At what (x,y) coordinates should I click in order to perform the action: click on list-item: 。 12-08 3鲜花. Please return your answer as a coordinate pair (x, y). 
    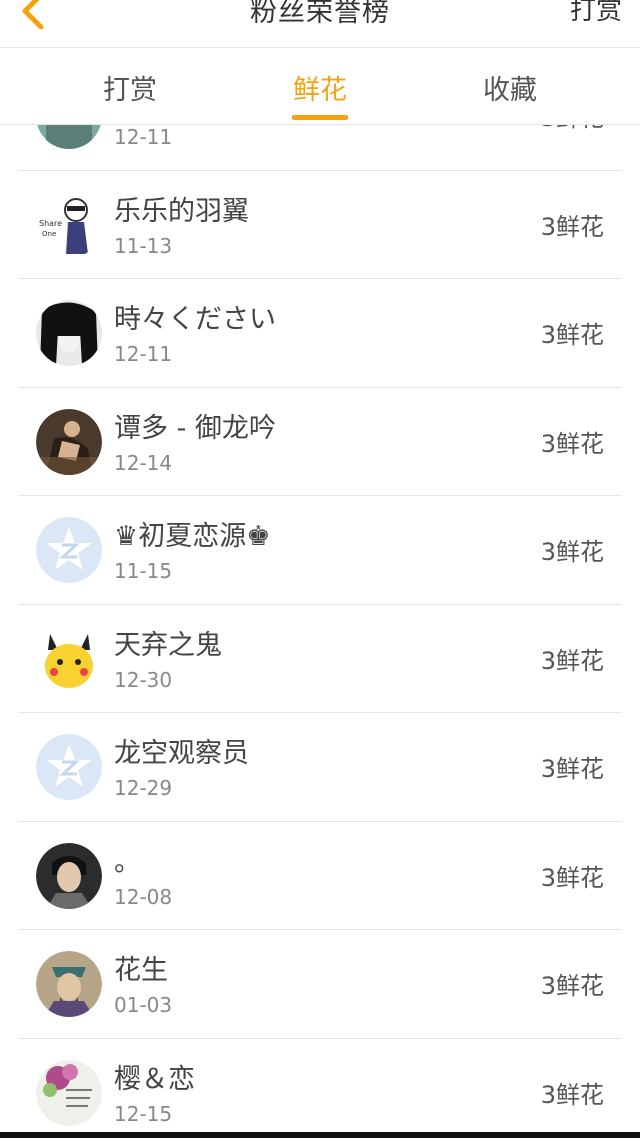
    Looking at the image, I should click on (320, 876).